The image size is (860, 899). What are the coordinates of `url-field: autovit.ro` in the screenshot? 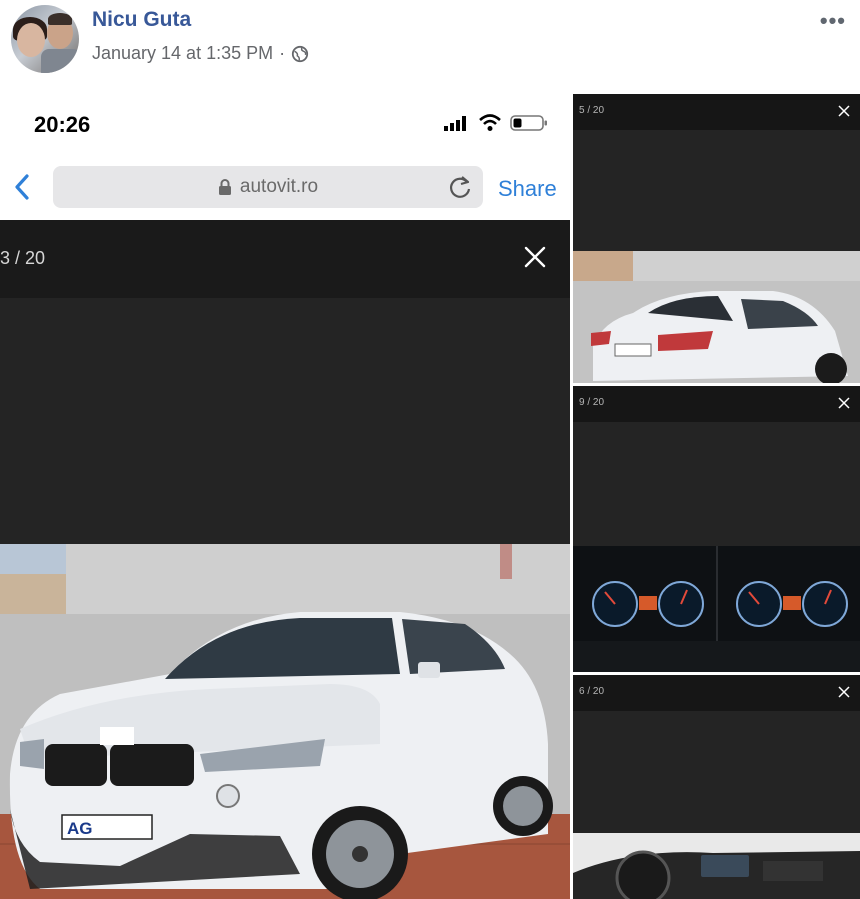 It's located at (268, 187).